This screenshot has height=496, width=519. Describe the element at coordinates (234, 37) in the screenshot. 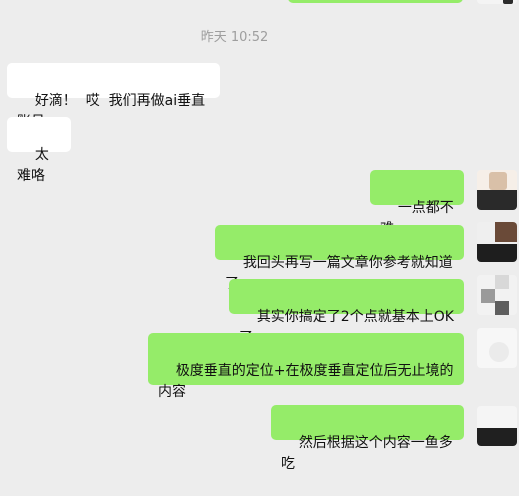

I see `message-timestamp: 昨天 10:52` at that location.